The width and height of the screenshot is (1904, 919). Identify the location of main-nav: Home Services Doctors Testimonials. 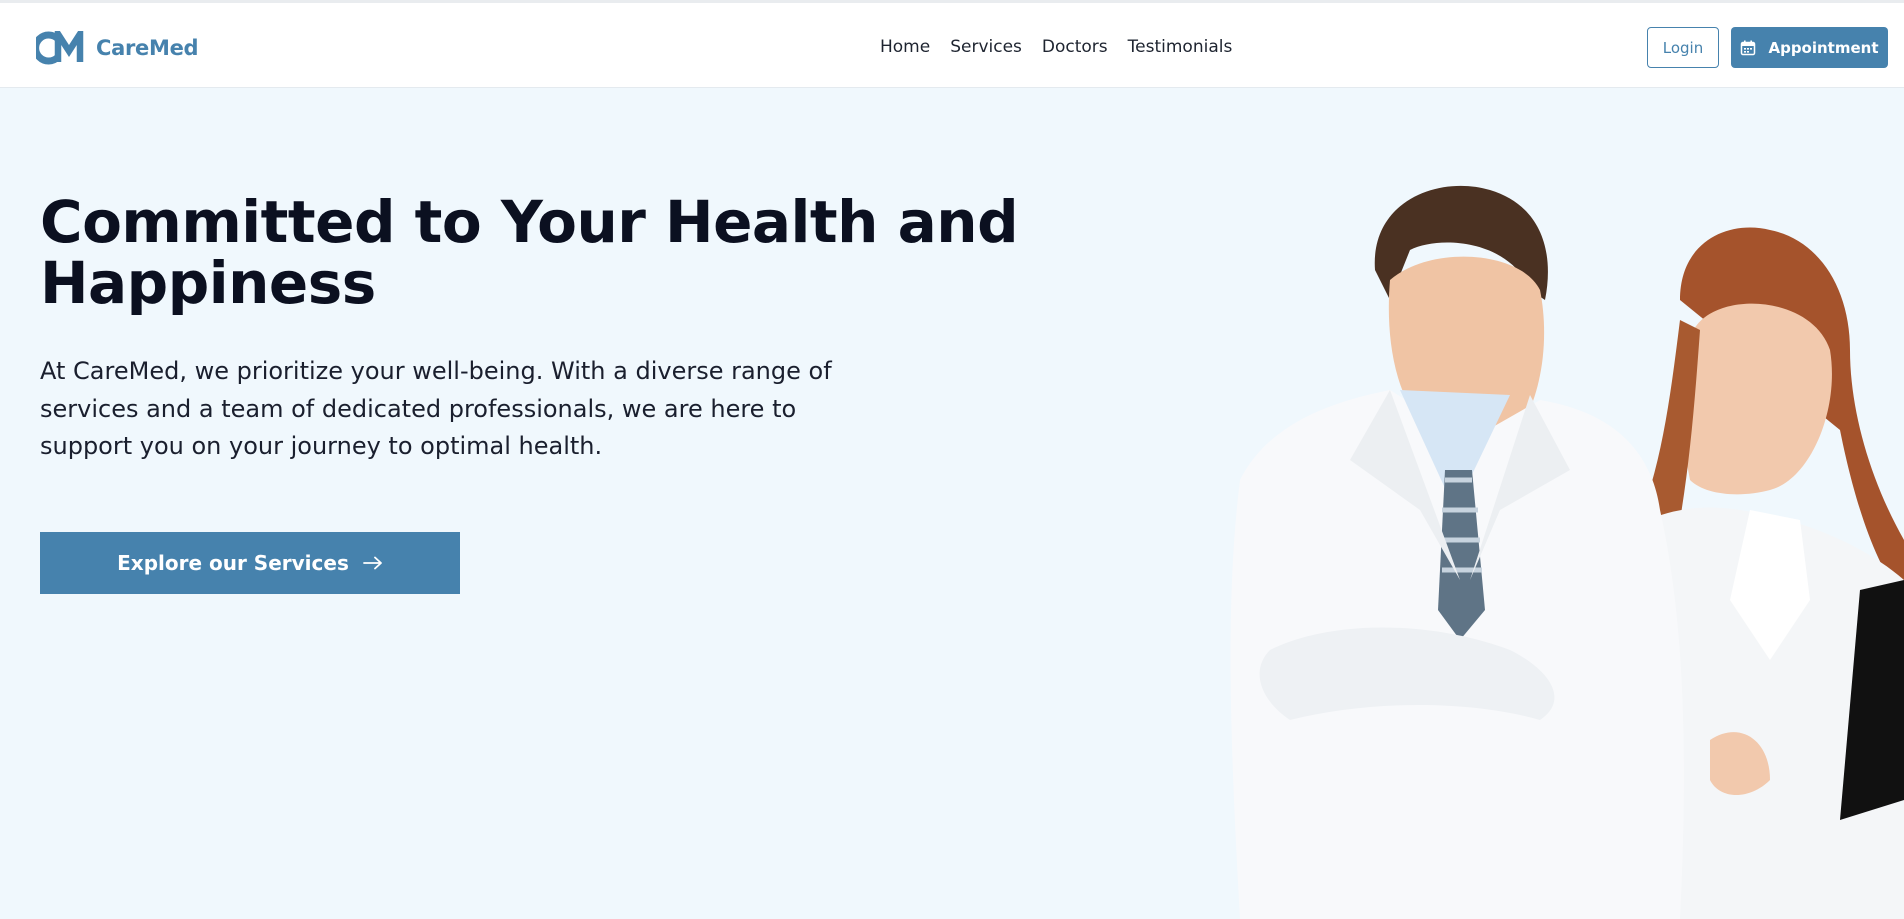
(1056, 47).